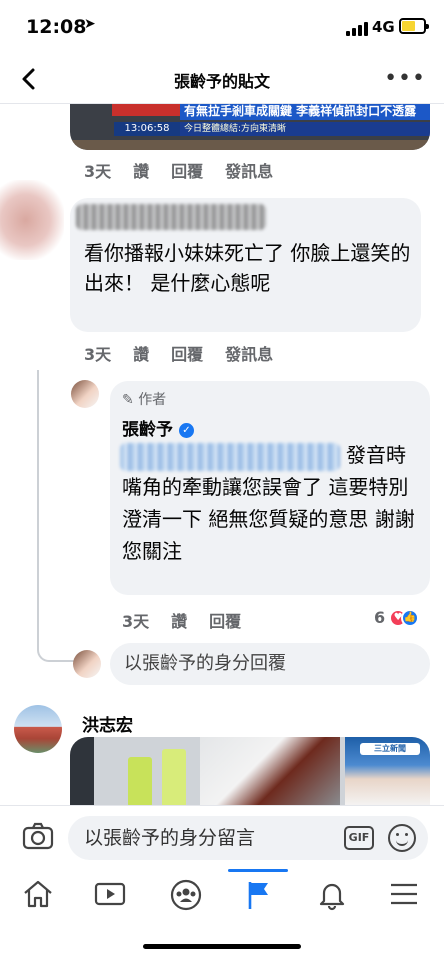  I want to click on page-title: 張齡予的貼文, so click(221, 81).